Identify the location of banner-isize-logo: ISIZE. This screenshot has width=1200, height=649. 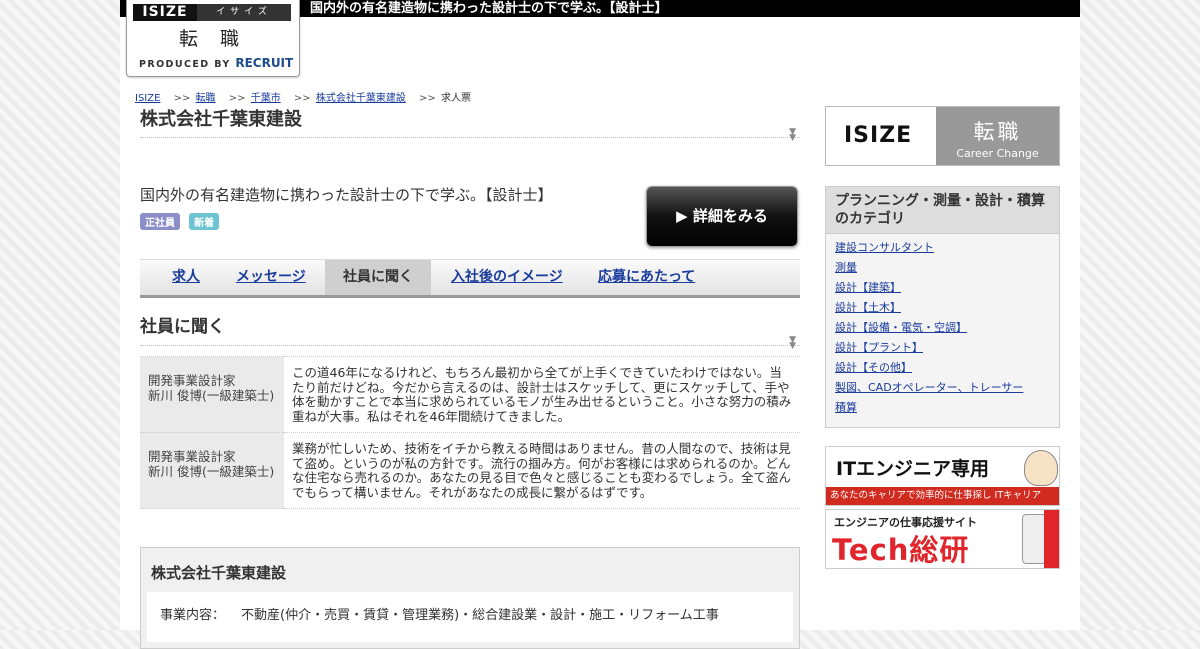
(881, 136).